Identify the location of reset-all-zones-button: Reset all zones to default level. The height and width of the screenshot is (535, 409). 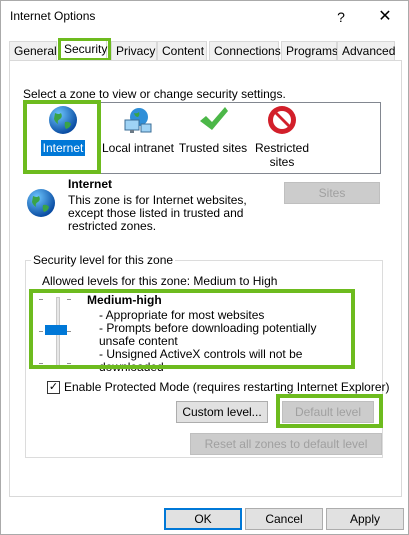
(286, 444).